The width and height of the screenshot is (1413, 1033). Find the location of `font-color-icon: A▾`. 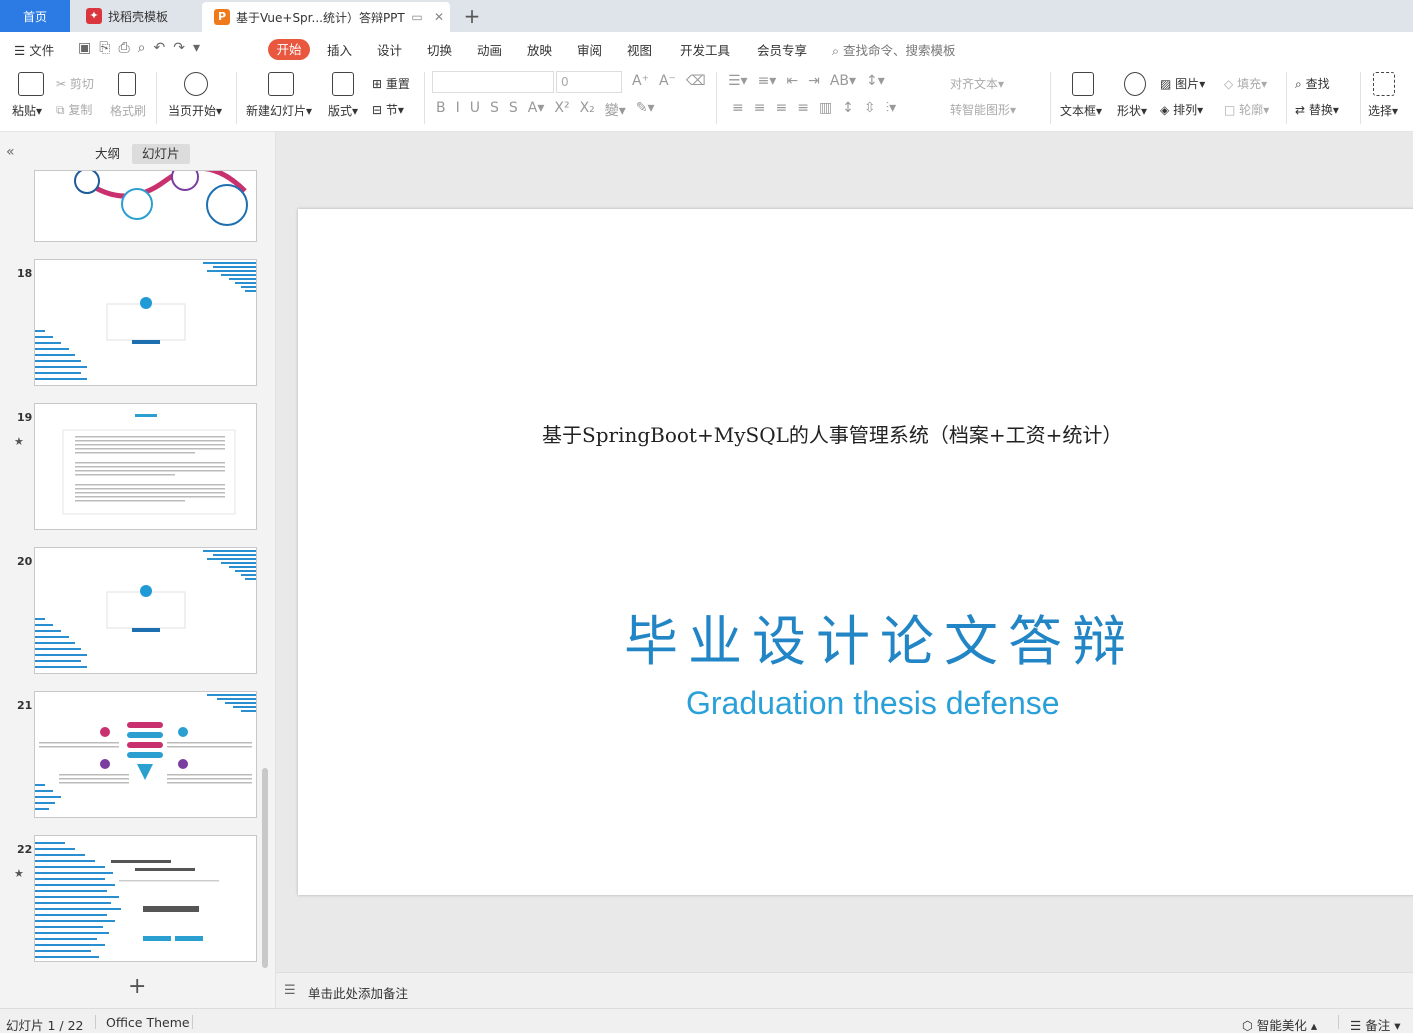

font-color-icon: A▾ is located at coordinates (536, 110).